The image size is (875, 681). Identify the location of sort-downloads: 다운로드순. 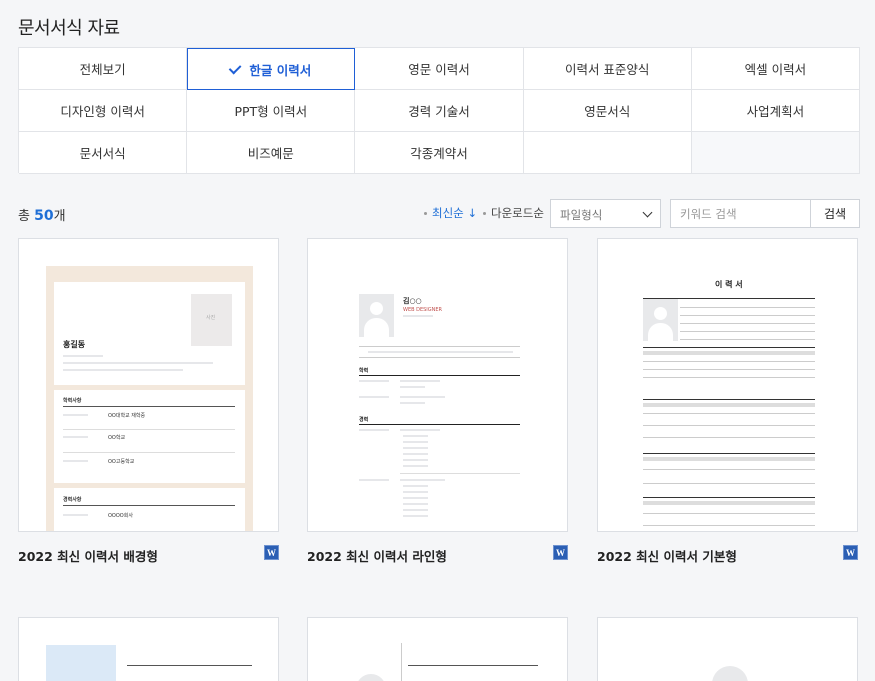
(513, 213).